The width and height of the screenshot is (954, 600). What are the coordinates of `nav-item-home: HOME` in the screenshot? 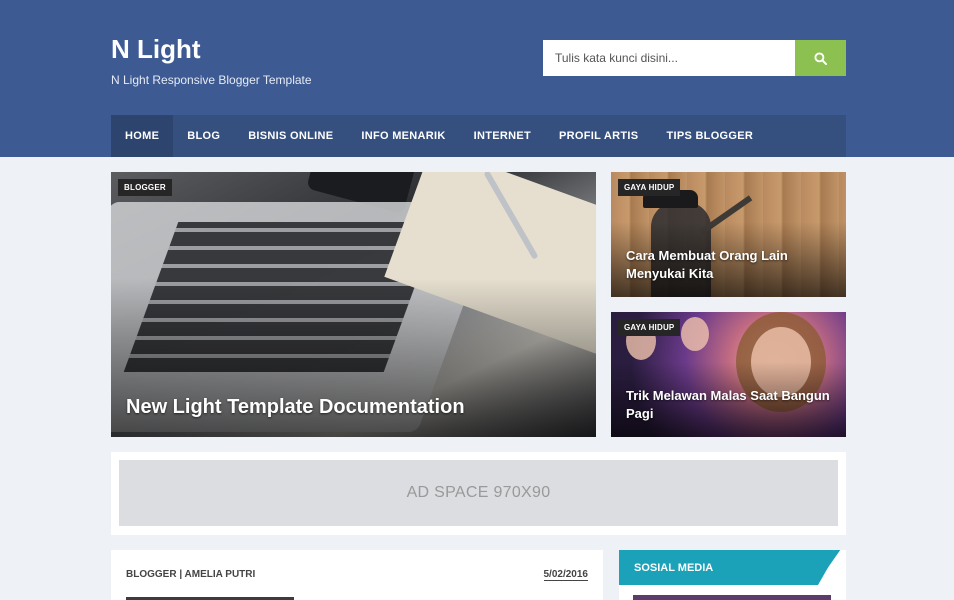 It's located at (142, 136).